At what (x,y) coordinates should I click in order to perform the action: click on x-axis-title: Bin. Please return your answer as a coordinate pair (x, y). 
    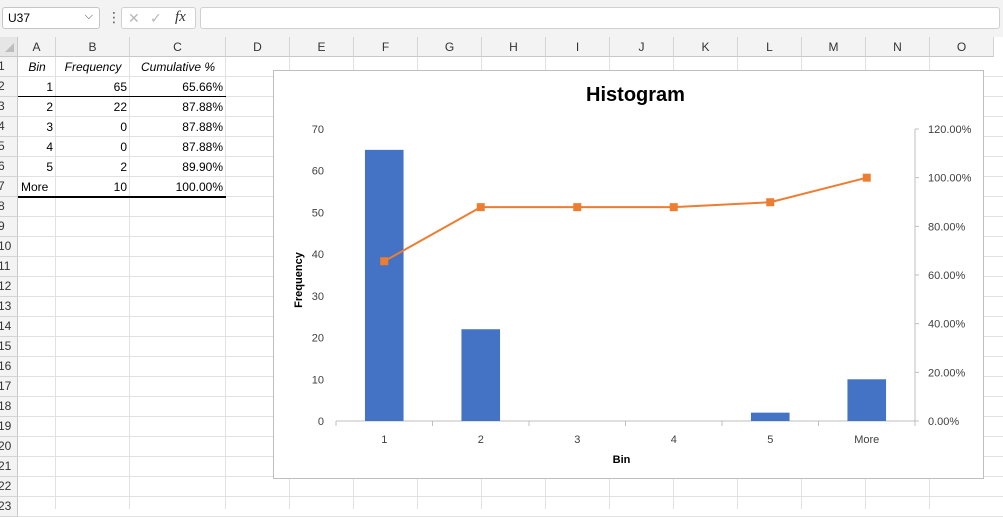
    Looking at the image, I should click on (622, 460).